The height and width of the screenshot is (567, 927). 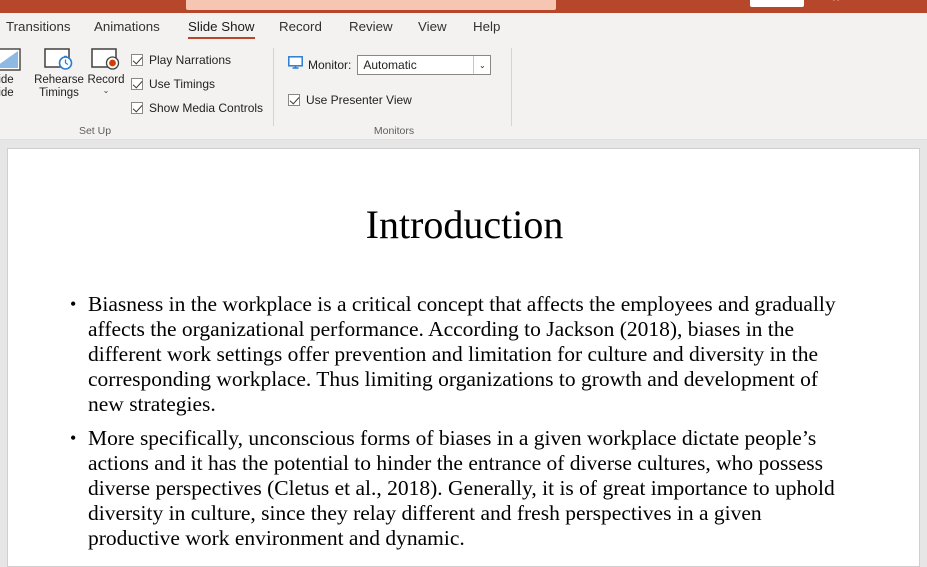 What do you see at coordinates (371, 27) in the screenshot?
I see `tab-review: Review` at bounding box center [371, 27].